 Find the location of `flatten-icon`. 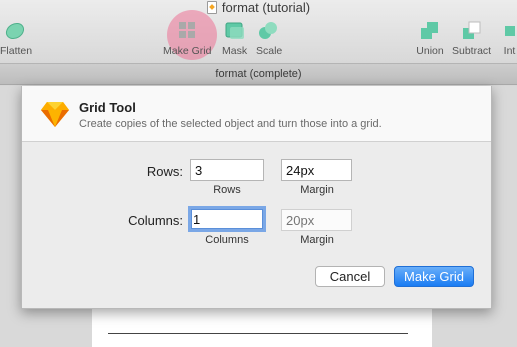

flatten-icon is located at coordinates (15, 31).